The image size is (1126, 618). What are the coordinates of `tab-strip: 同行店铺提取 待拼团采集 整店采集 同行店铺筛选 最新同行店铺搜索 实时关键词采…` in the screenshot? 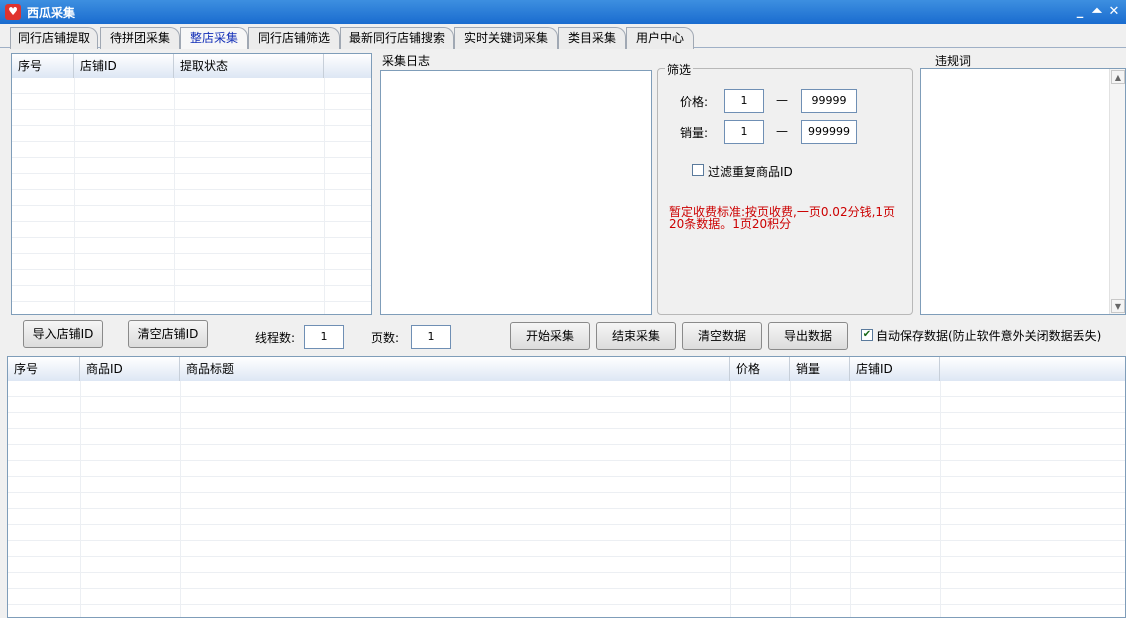 It's located at (563, 36).